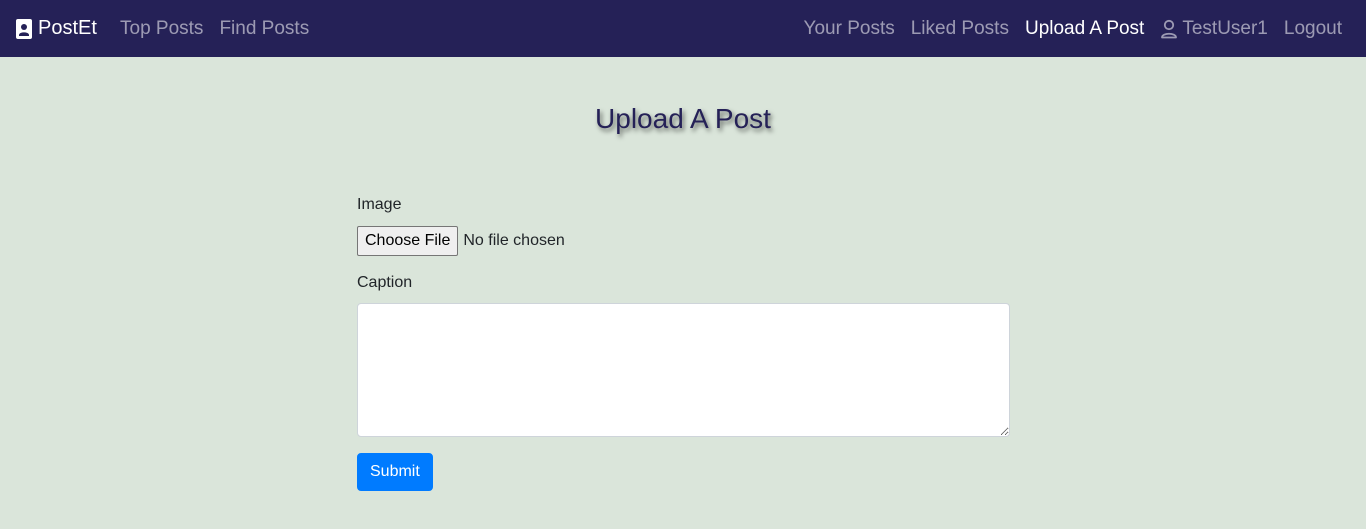  Describe the element at coordinates (849, 29) in the screenshot. I see `nav-your-posts: Your Posts` at that location.